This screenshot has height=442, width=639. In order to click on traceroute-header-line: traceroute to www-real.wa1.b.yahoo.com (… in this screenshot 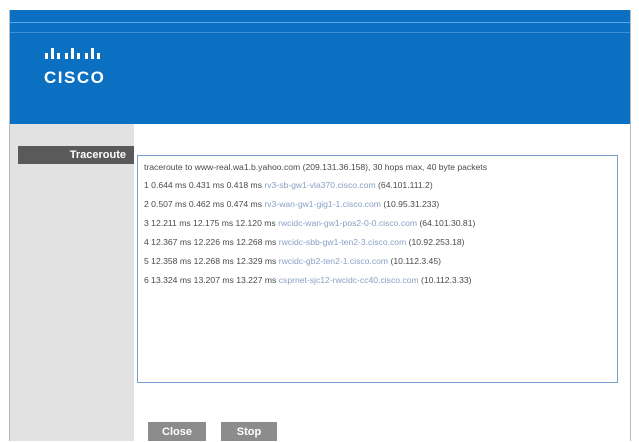, I will do `click(315, 167)`.